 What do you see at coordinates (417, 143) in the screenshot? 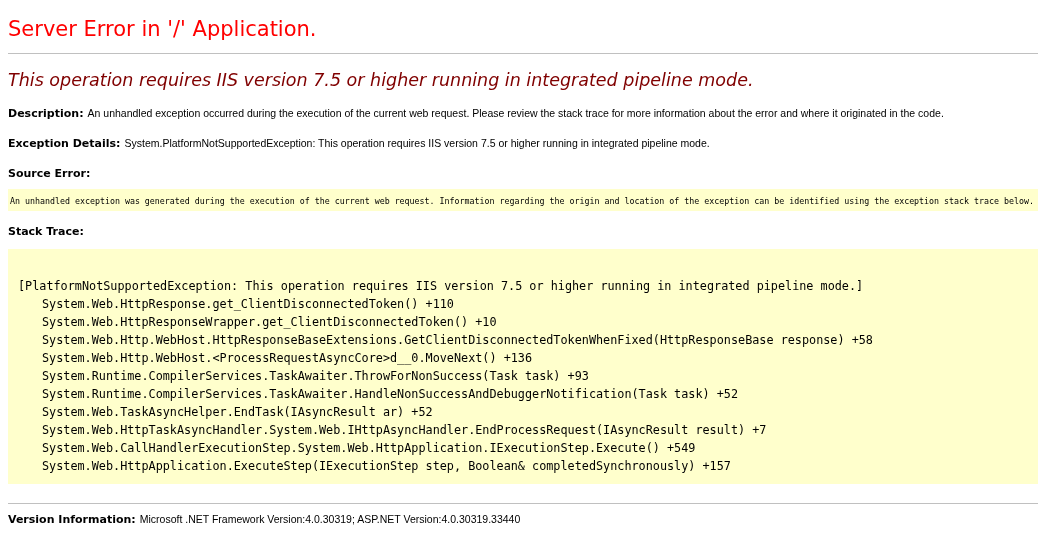
I see `exception-details-text: System.PlatformNotSupportedException: This operation requires IIS version 7.5 or higher running in integrated pipeline mode.` at bounding box center [417, 143].